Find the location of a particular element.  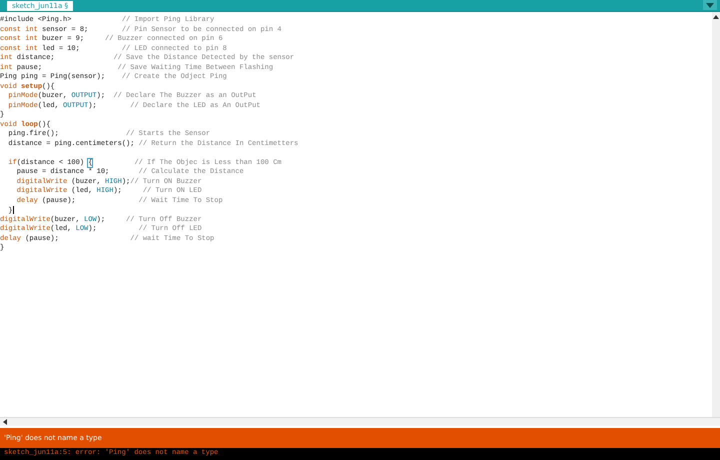

scroll-up-icon is located at coordinates (716, 17).